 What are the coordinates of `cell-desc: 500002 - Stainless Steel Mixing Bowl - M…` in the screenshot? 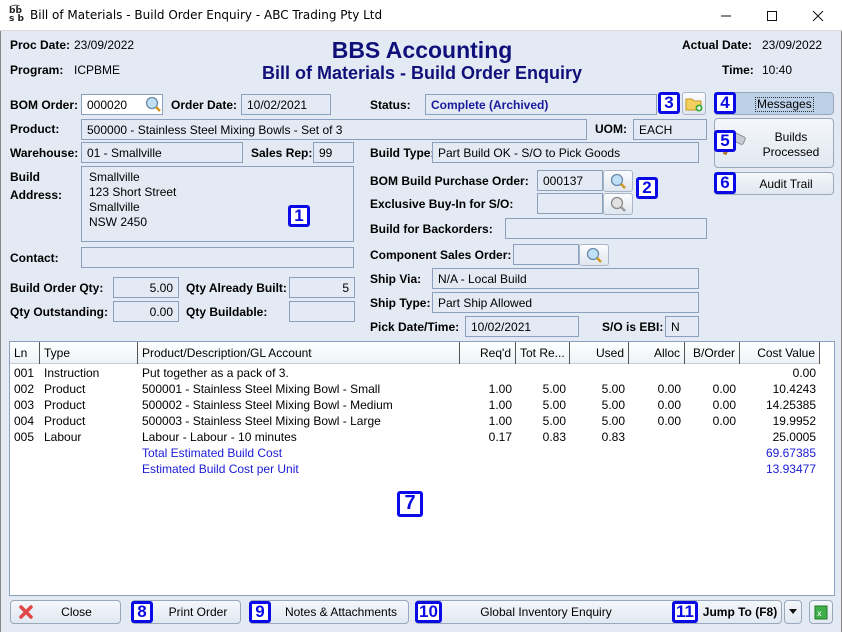 It's located at (267, 405).